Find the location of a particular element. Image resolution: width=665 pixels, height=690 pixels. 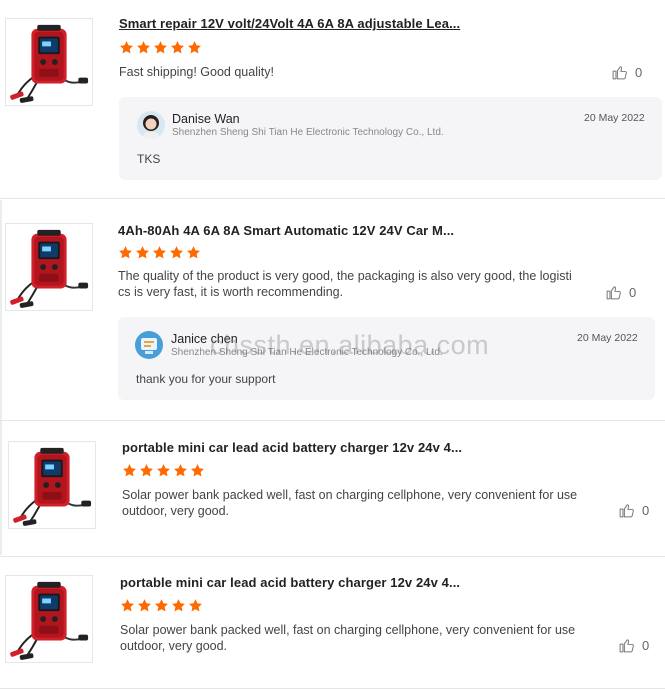

reply-text: thank you for your support is located at coordinates (206, 379).